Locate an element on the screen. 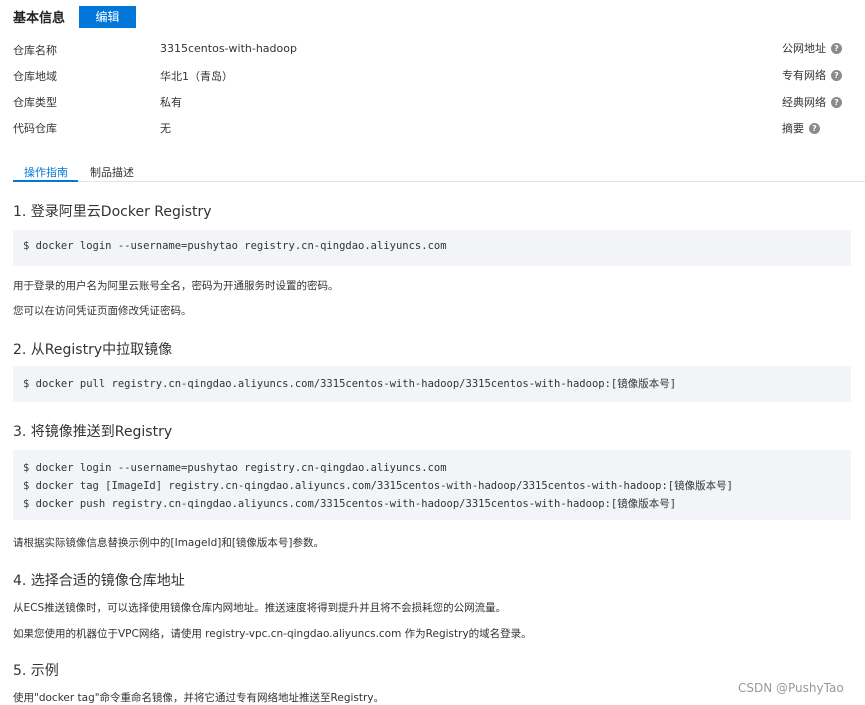 This screenshot has height=705, width=865. info-value-name: 3315centos-with-hadoop is located at coordinates (228, 48).